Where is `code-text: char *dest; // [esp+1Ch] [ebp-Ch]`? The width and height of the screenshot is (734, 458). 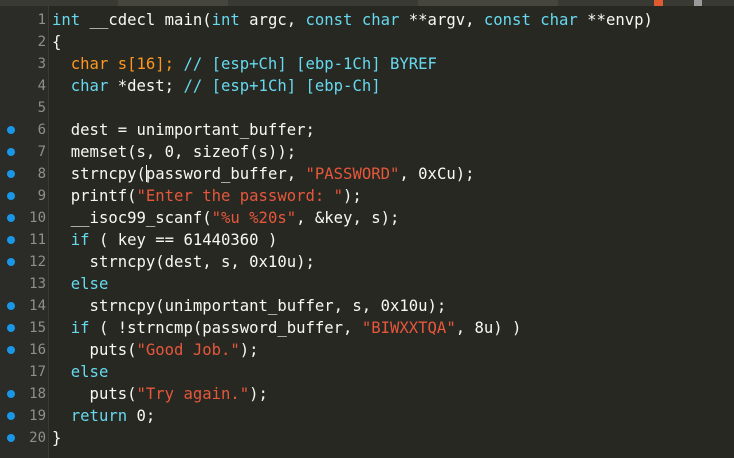
code-text: char *dest; // [esp+1Ch] [ebp-Ch] is located at coordinates (216, 86).